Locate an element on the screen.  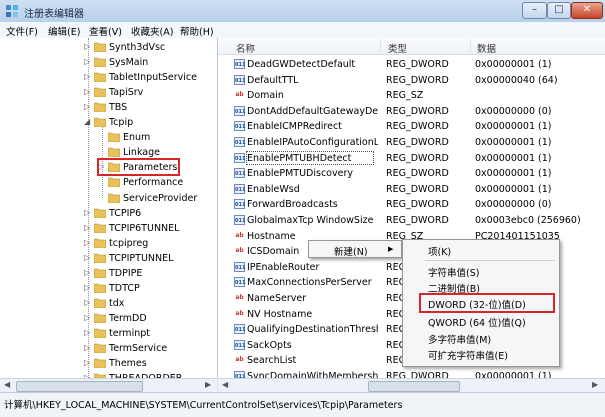
tree-item-tcpipreg: ▷ tcpipreg is located at coordinates (108, 243).